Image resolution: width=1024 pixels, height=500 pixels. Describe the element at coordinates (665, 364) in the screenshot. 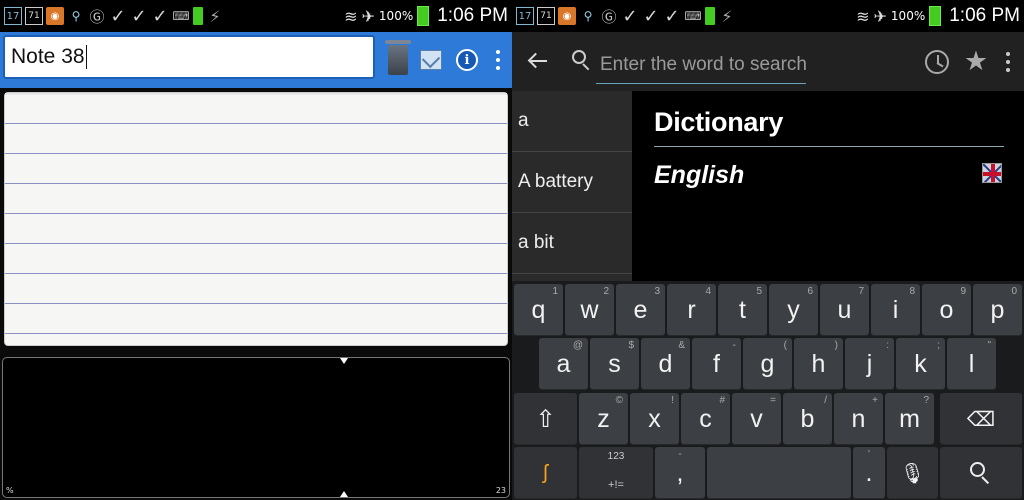

I see `key-d: & d` at that location.